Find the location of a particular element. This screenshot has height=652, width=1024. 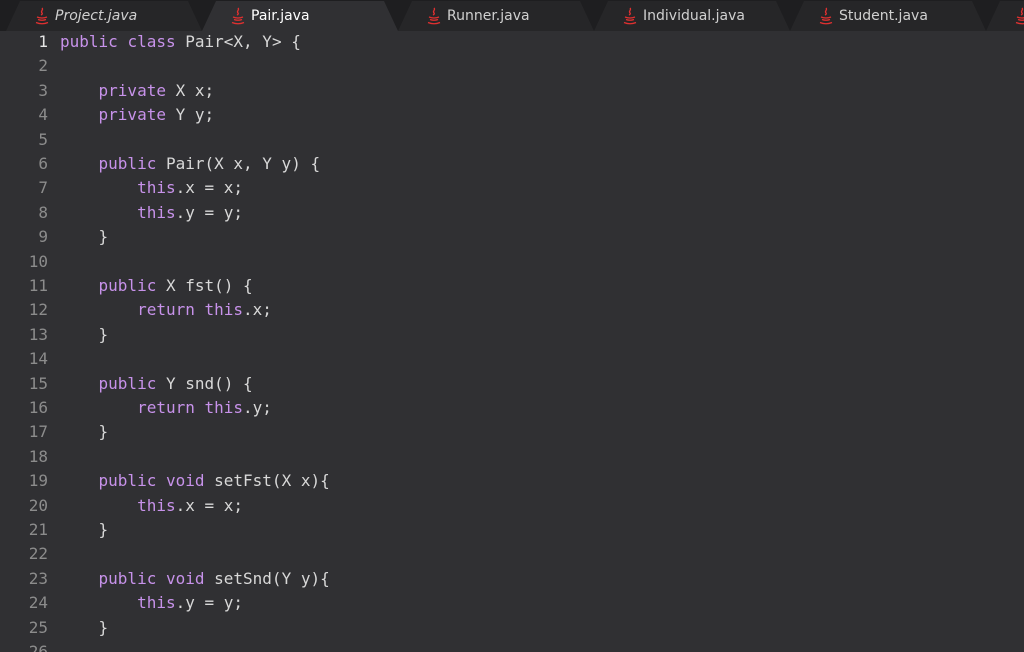

line-number: 8 is located at coordinates (43, 212).